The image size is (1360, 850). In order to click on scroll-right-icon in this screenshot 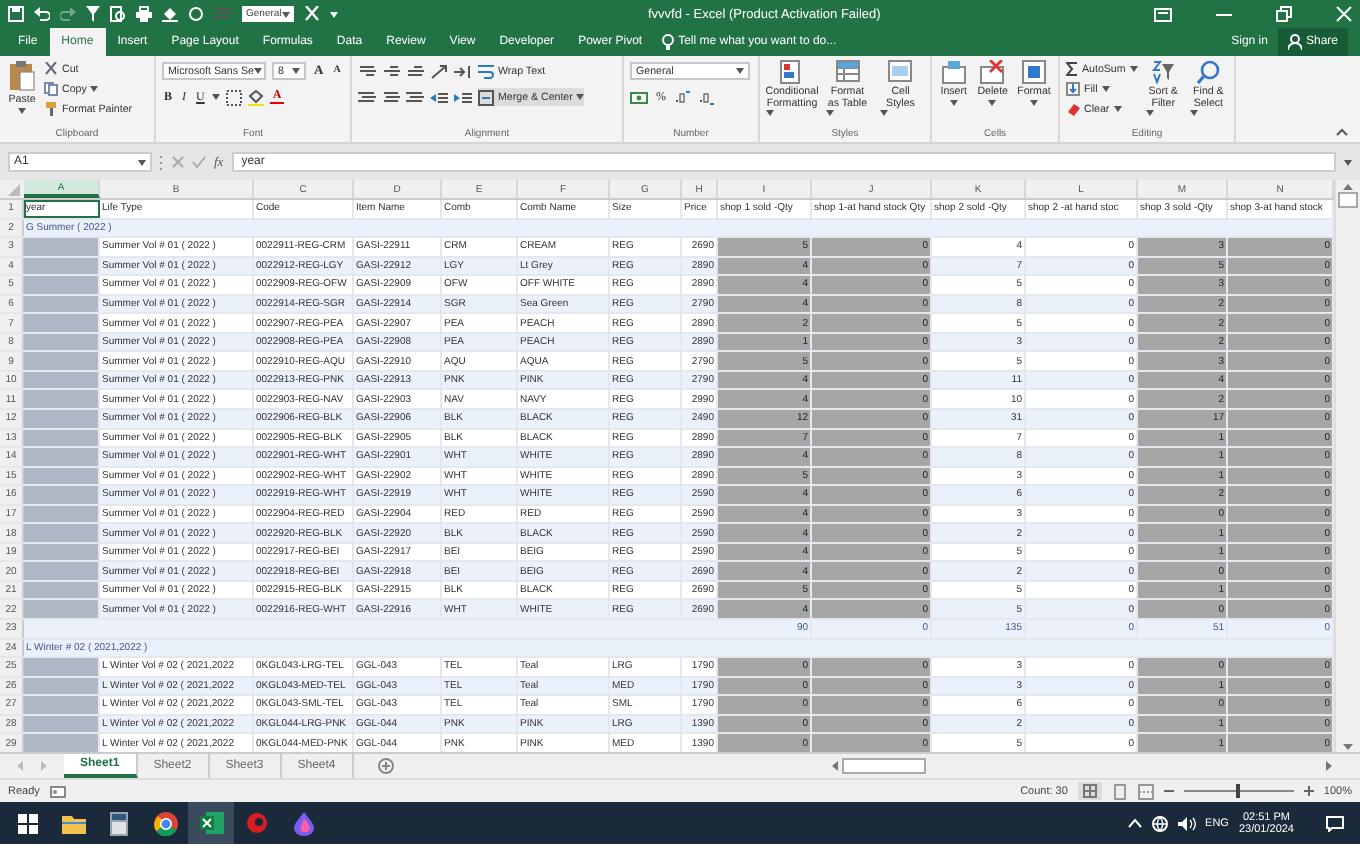, I will do `click(1329, 766)`.